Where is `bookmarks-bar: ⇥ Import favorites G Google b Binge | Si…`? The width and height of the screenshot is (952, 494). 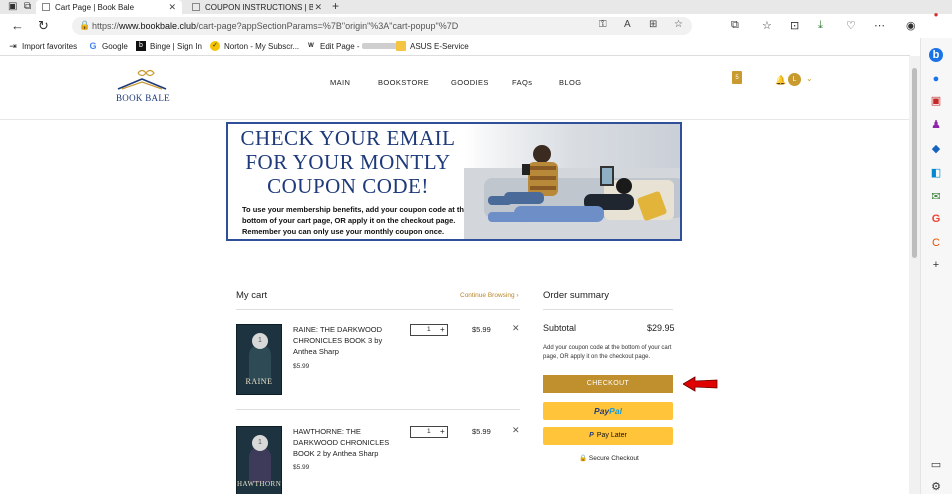
bookmarks-bar: ⇥ Import favorites G Google b Binge | Si… is located at coordinates (455, 47).